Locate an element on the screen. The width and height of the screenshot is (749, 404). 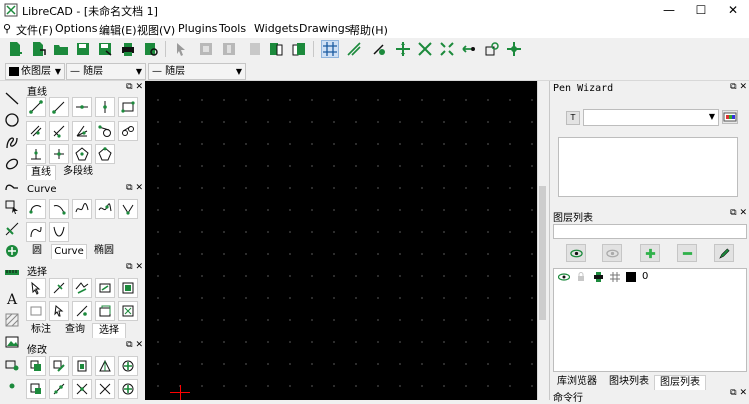
new-file-icon is located at coordinates (15, 49).